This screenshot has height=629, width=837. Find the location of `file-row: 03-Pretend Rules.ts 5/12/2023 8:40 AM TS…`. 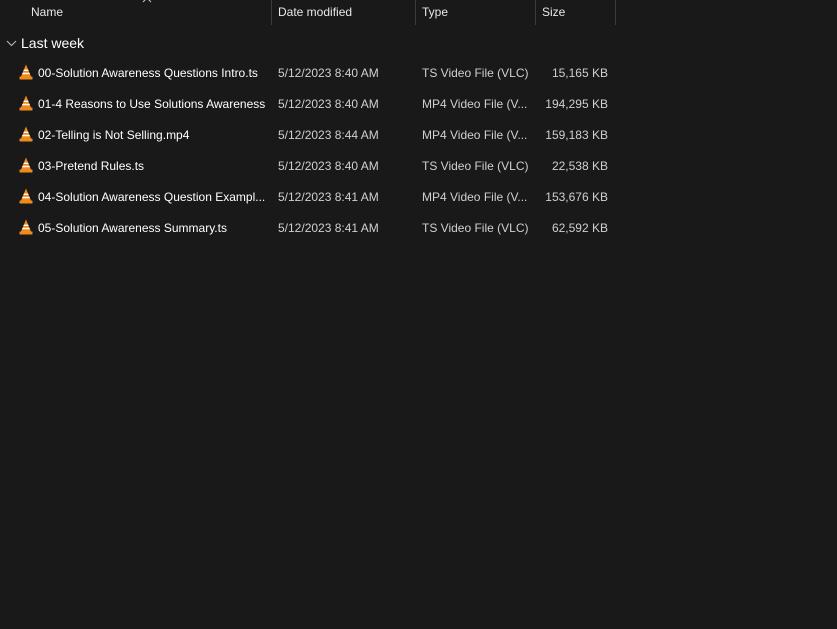

file-row: 03-Pretend Rules.ts 5/12/2023 8:40 AM TS… is located at coordinates (308, 166).